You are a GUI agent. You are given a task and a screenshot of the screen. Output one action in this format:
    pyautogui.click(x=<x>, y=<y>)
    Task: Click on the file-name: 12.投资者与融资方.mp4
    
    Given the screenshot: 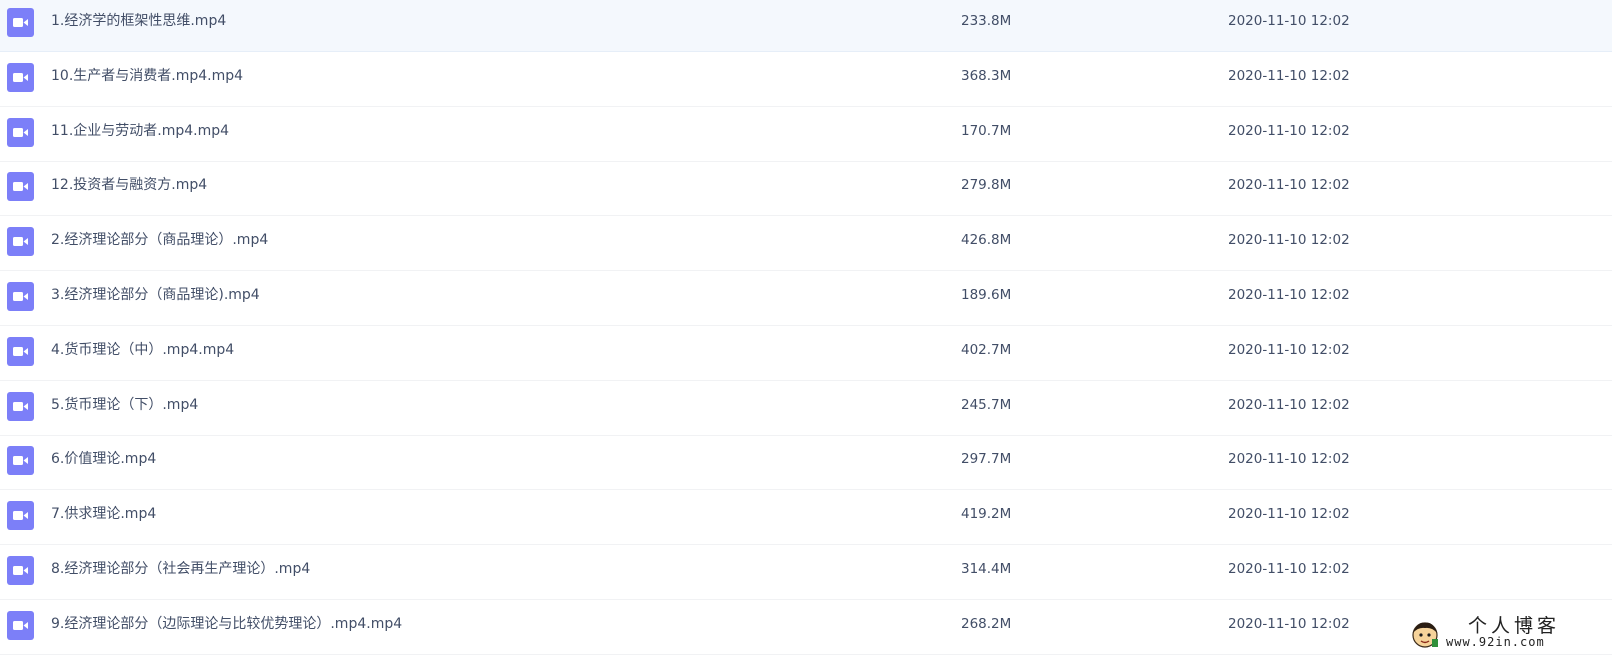 What is the action you would take?
    pyautogui.click(x=129, y=185)
    